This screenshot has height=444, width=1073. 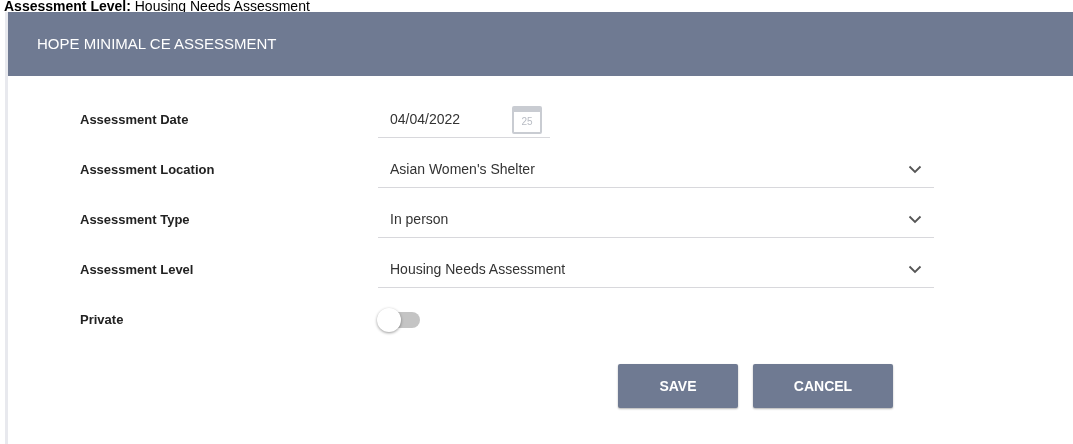 What do you see at coordinates (823, 386) in the screenshot?
I see `cancel-button: CANCEL` at bounding box center [823, 386].